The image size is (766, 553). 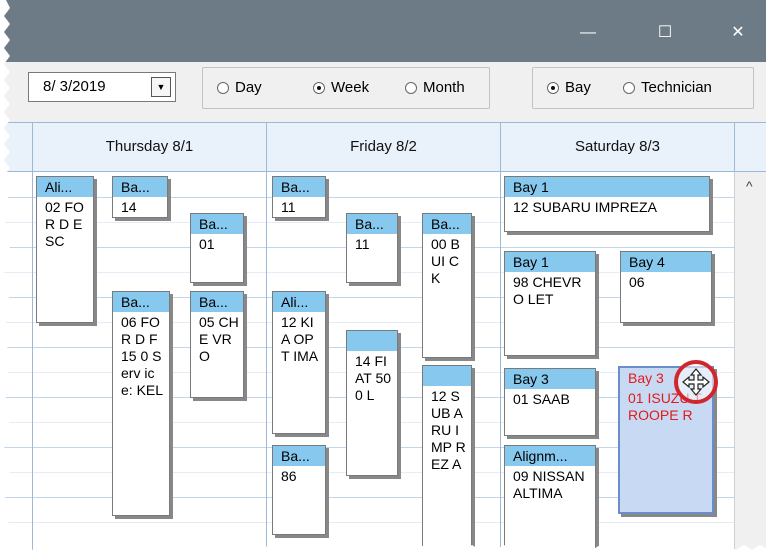 I want to click on group-by-options: Bay Technician, so click(x=643, y=88).